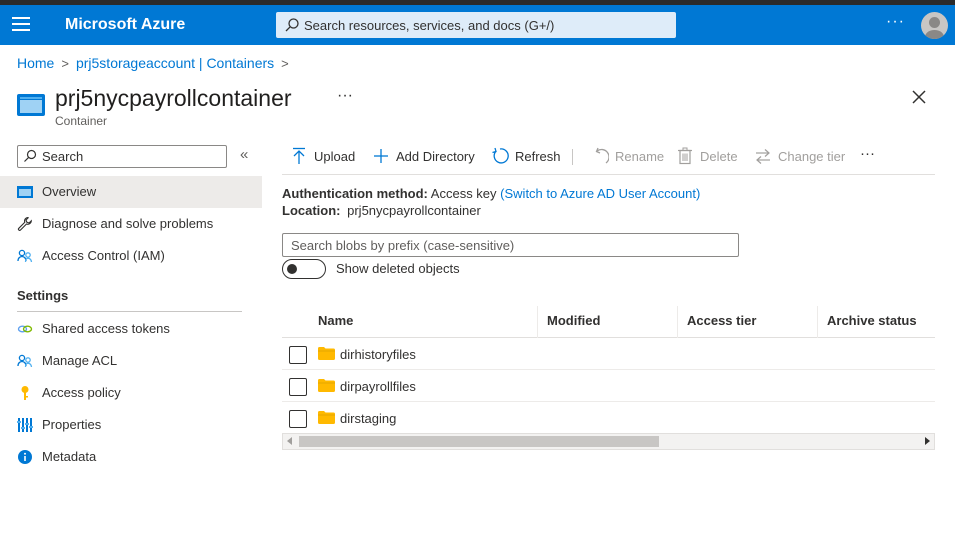 The image size is (955, 558). I want to click on sidebar-item-metadata: Metadata, so click(131, 457).